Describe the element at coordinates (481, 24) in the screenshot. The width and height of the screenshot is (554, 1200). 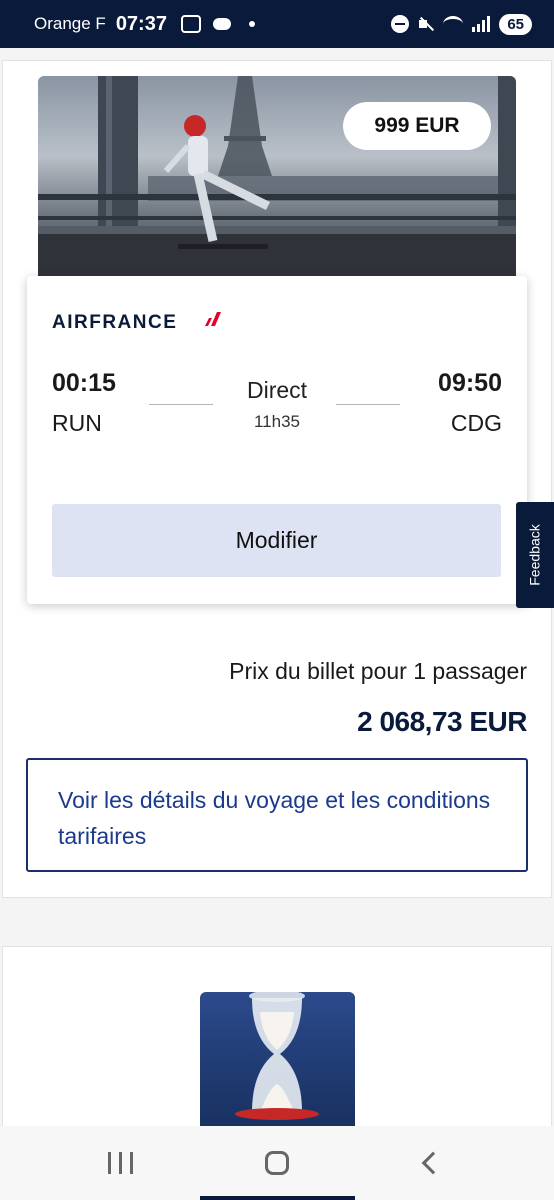
I see `signal-icon` at that location.